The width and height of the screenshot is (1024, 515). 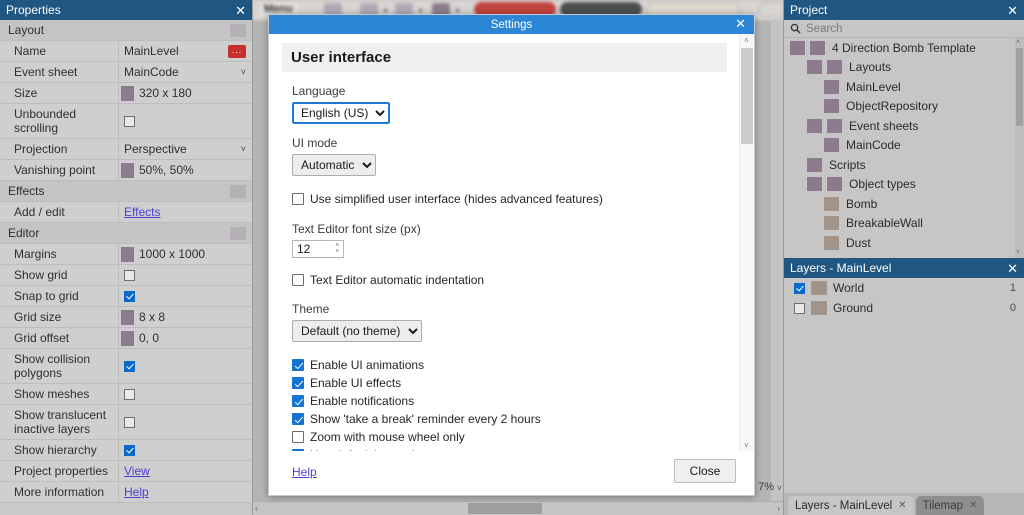 I want to click on property-row-show-meshes: Show meshes, so click(x=126, y=394).